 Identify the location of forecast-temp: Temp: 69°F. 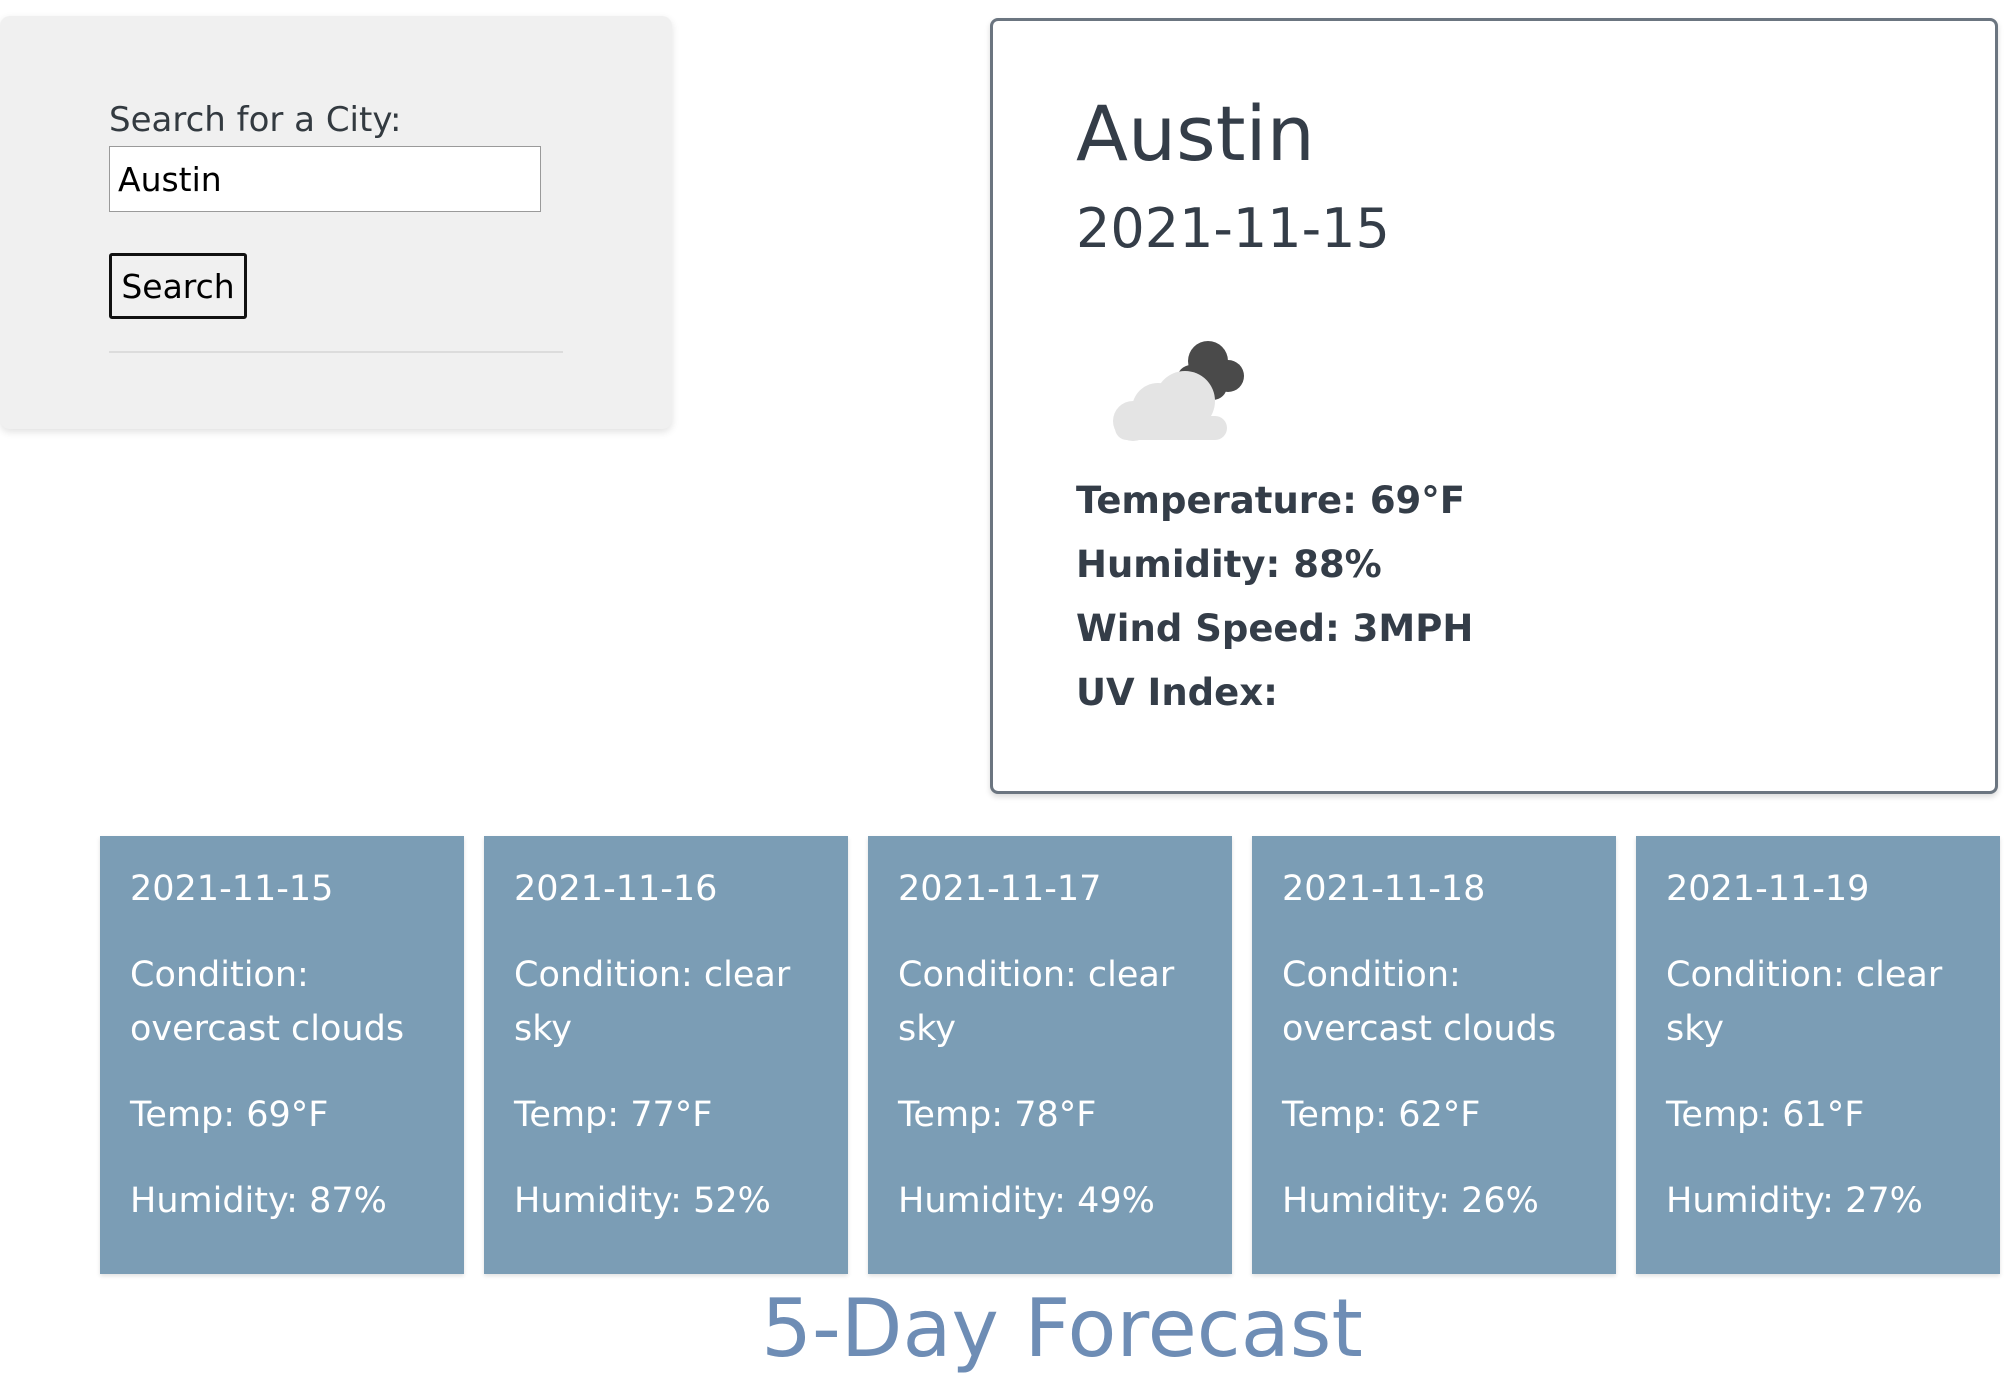
(229, 1115).